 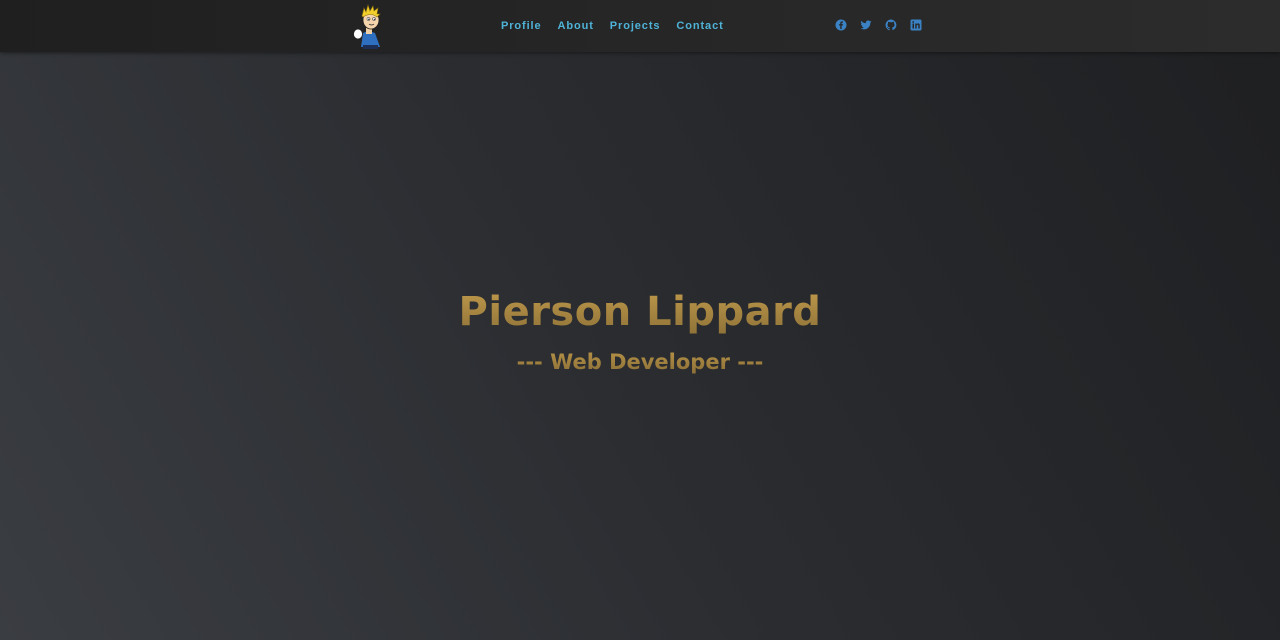 I want to click on nav-link-contact: Contact, so click(x=699, y=26).